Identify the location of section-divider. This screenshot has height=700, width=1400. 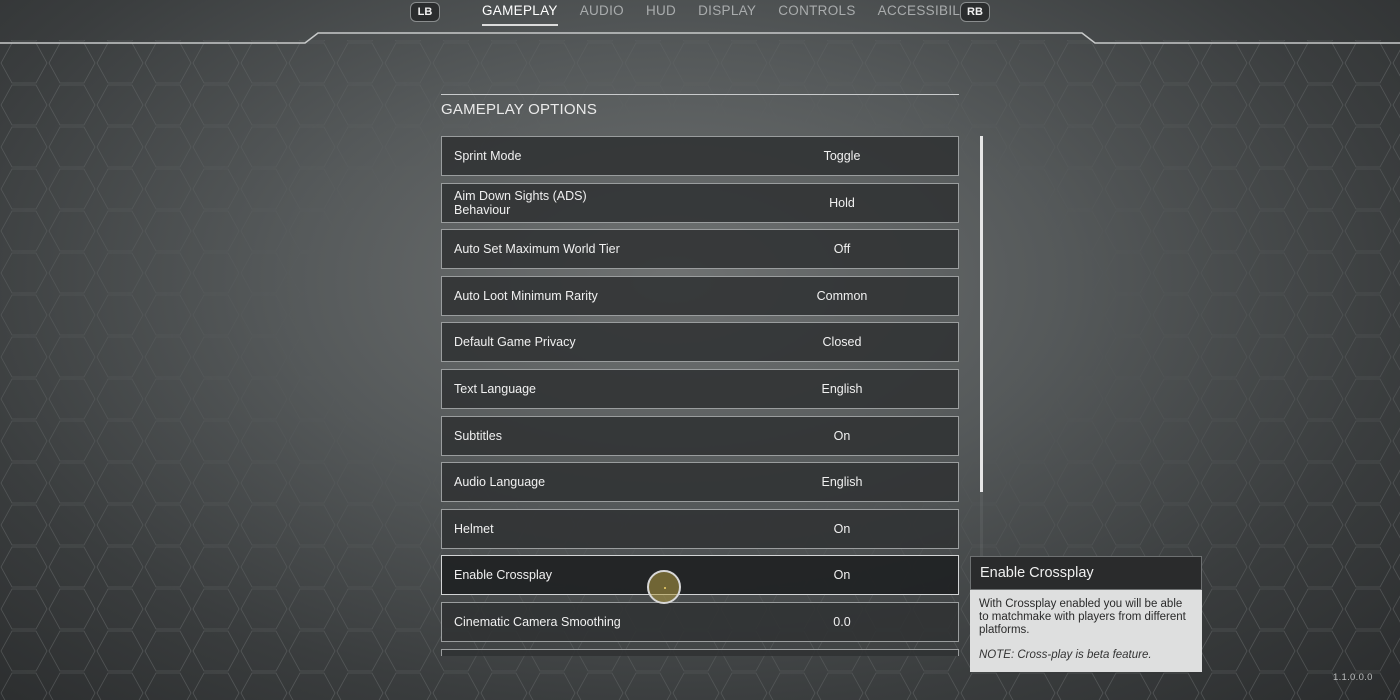
(700, 94).